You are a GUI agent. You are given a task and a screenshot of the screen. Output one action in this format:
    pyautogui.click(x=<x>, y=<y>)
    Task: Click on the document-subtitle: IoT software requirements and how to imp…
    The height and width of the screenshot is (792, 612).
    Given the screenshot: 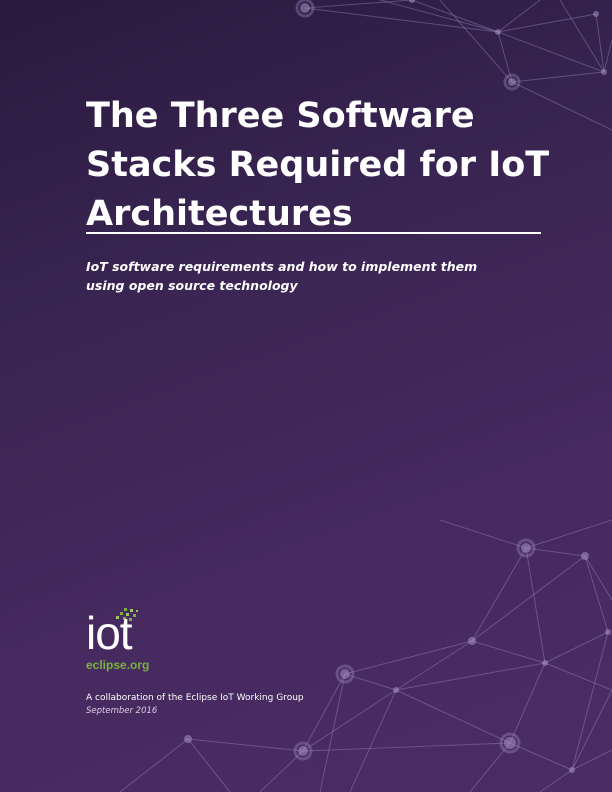 What is the action you would take?
    pyautogui.click(x=296, y=276)
    